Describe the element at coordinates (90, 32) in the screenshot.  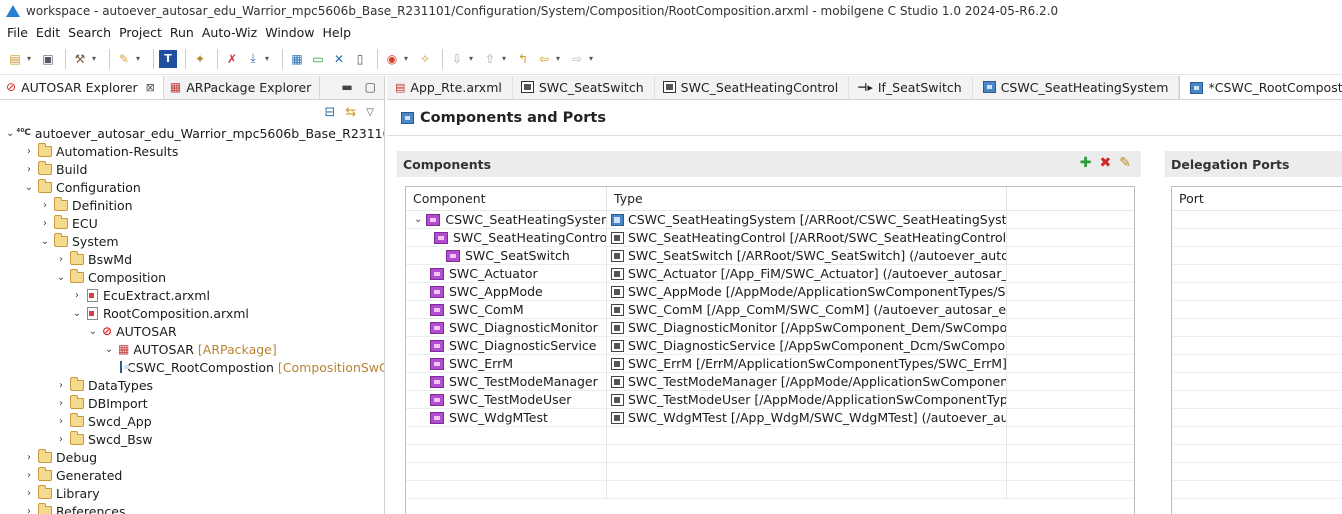
I see `menu-search: Search` at that location.